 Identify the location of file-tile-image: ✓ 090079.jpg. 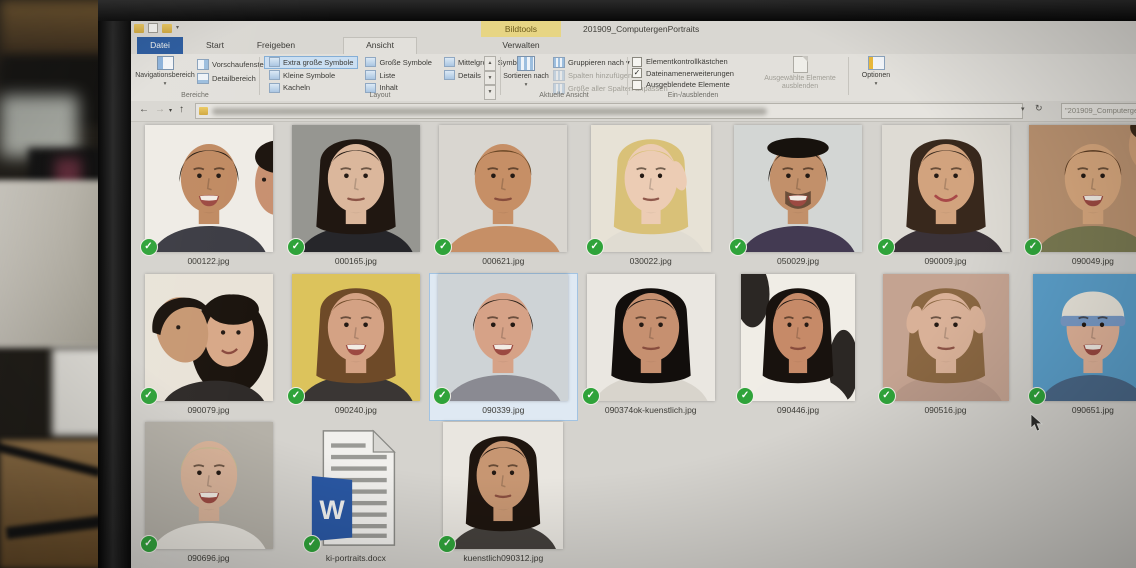
(208, 346).